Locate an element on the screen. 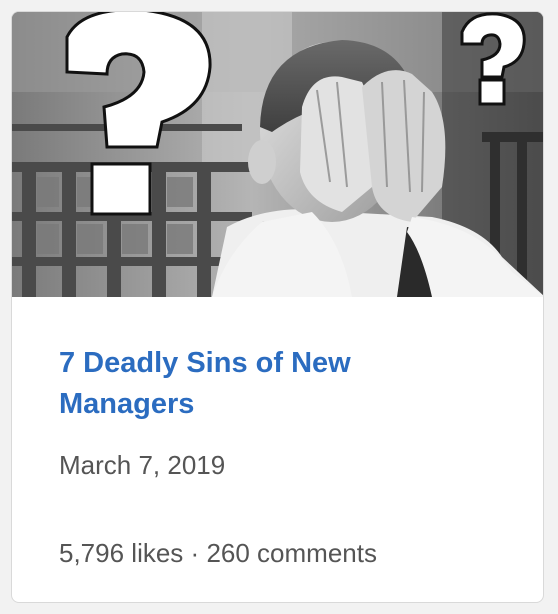  engagement-stats: 5,796 likes · 260 comments is located at coordinates (218, 553).